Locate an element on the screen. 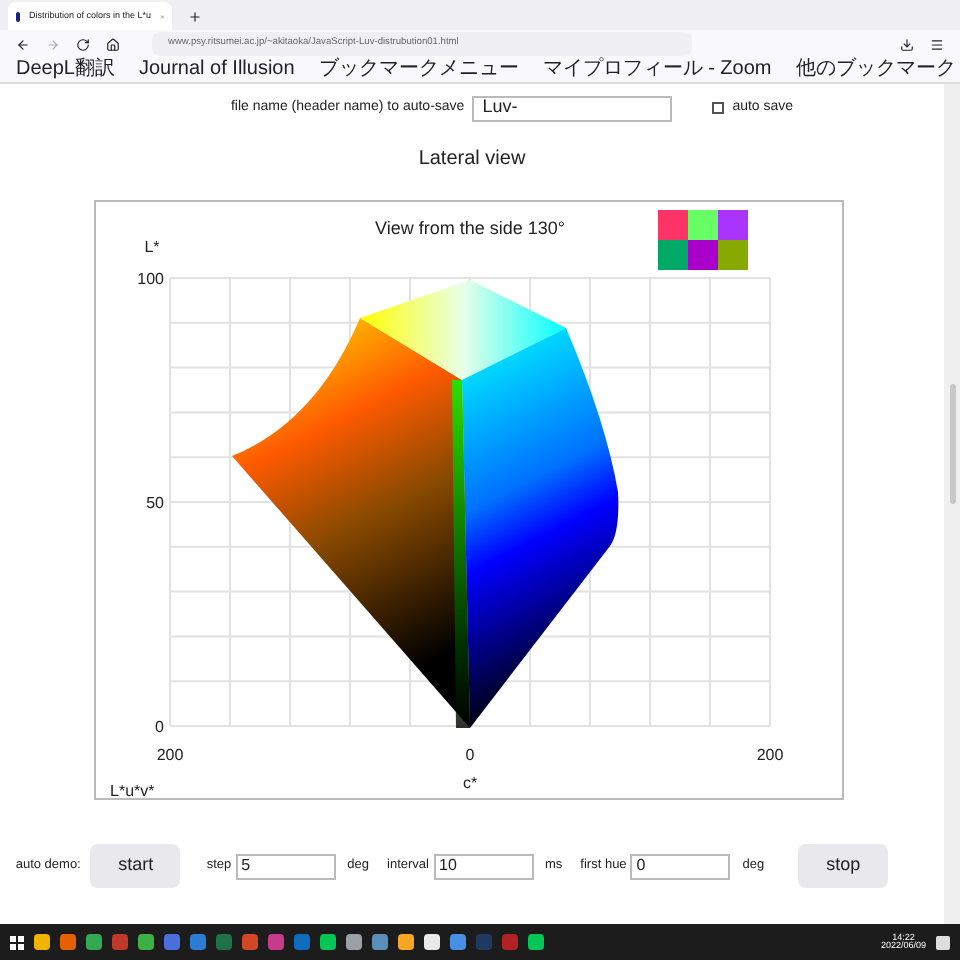  y-tick-label: 50 is located at coordinates (154, 503).